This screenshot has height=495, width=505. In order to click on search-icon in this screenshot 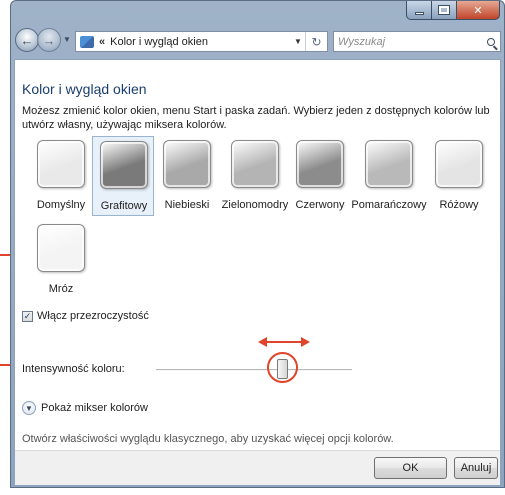, I will do `click(491, 41)`.